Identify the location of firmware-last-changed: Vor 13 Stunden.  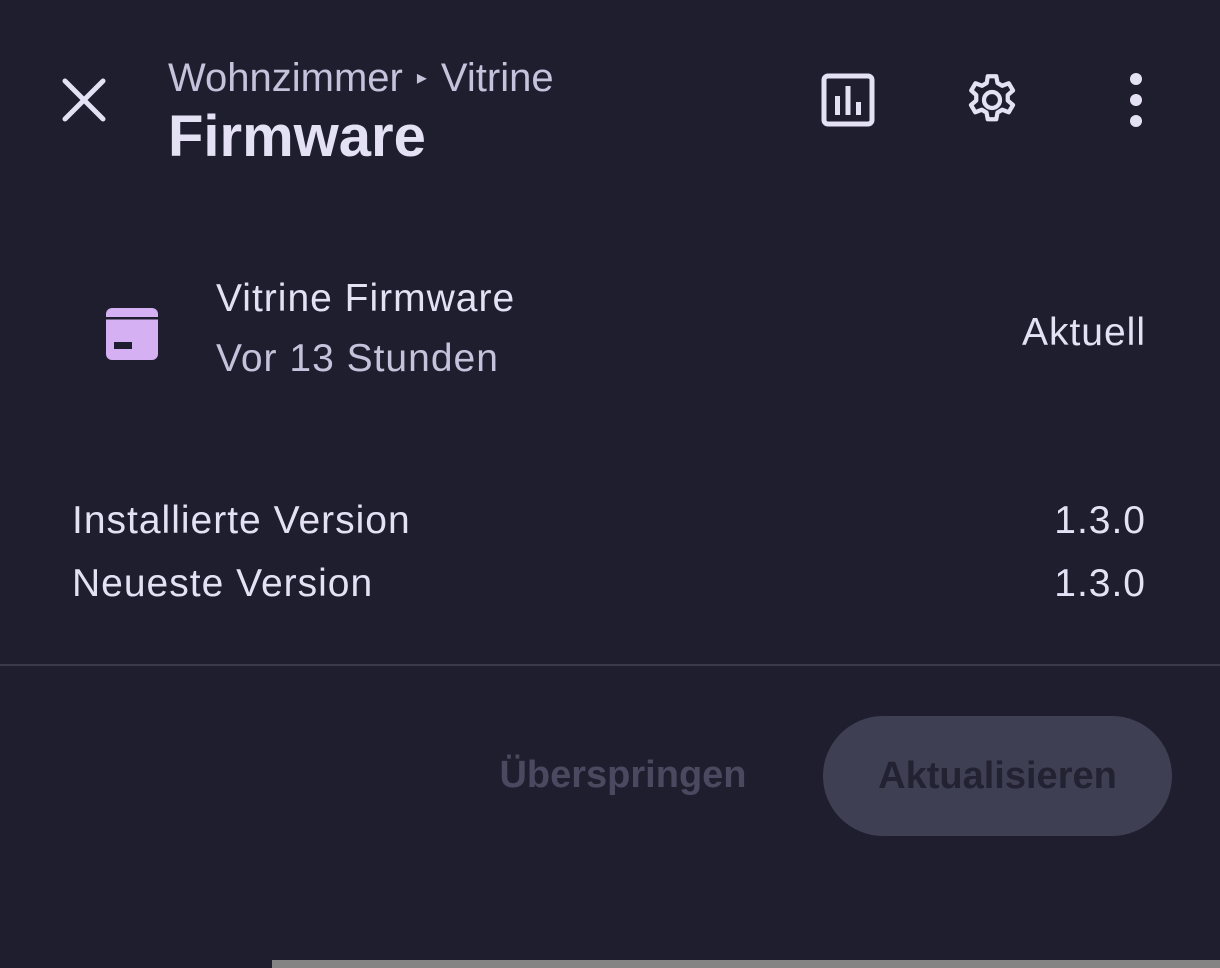
(357, 358).